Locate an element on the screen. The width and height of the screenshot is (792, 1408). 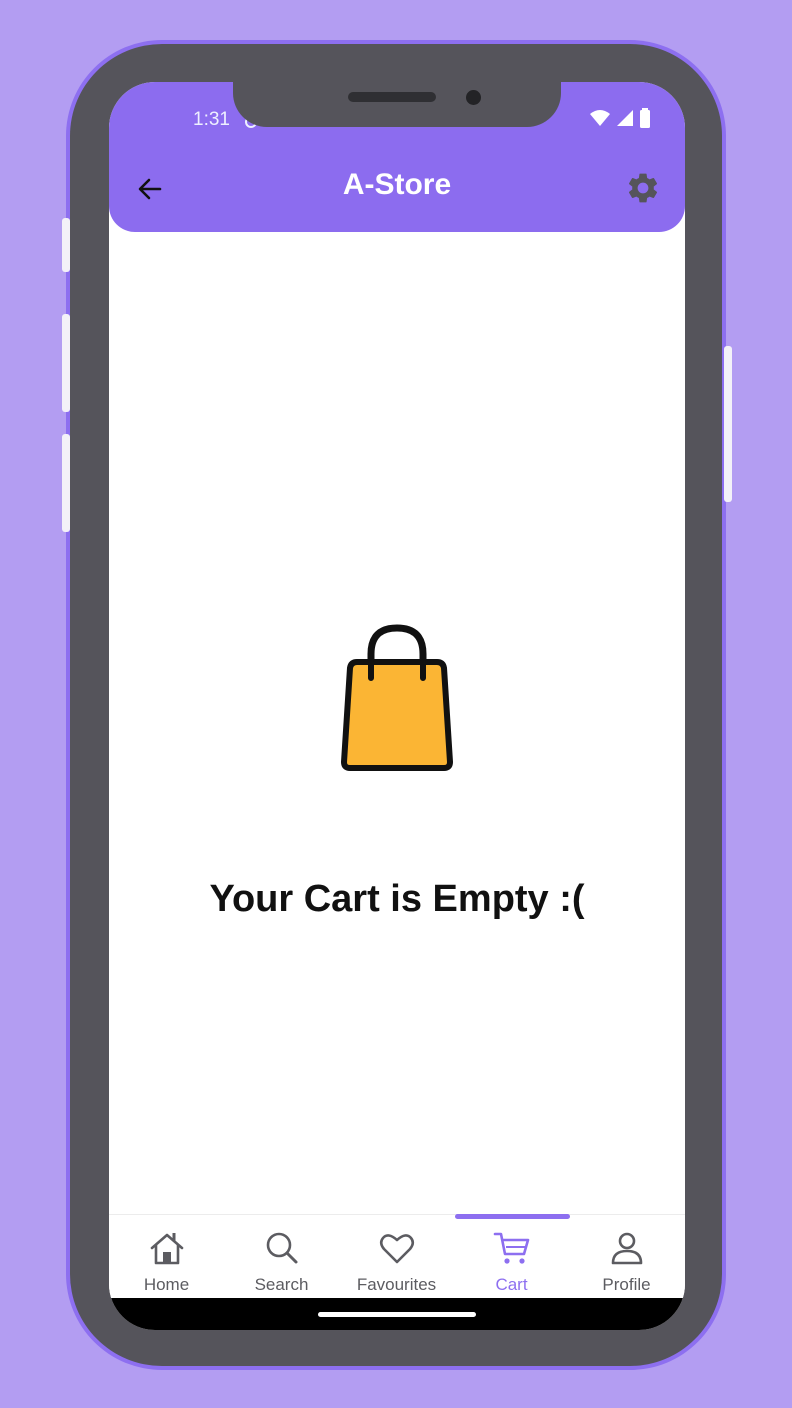
bottom-nav: Home Search Favourites Cart Profile is located at coordinates (397, 1256).